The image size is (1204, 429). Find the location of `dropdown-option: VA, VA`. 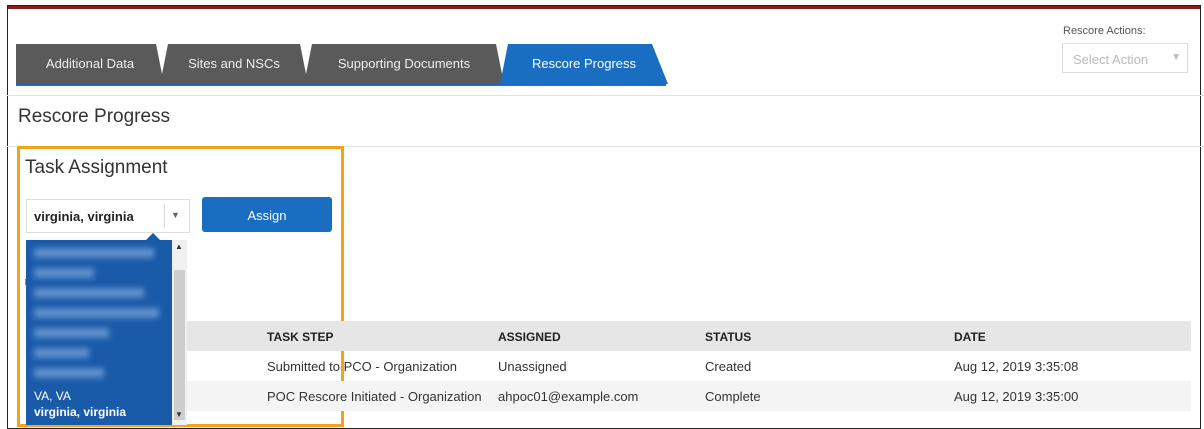

dropdown-option: VA, VA is located at coordinates (52, 396).